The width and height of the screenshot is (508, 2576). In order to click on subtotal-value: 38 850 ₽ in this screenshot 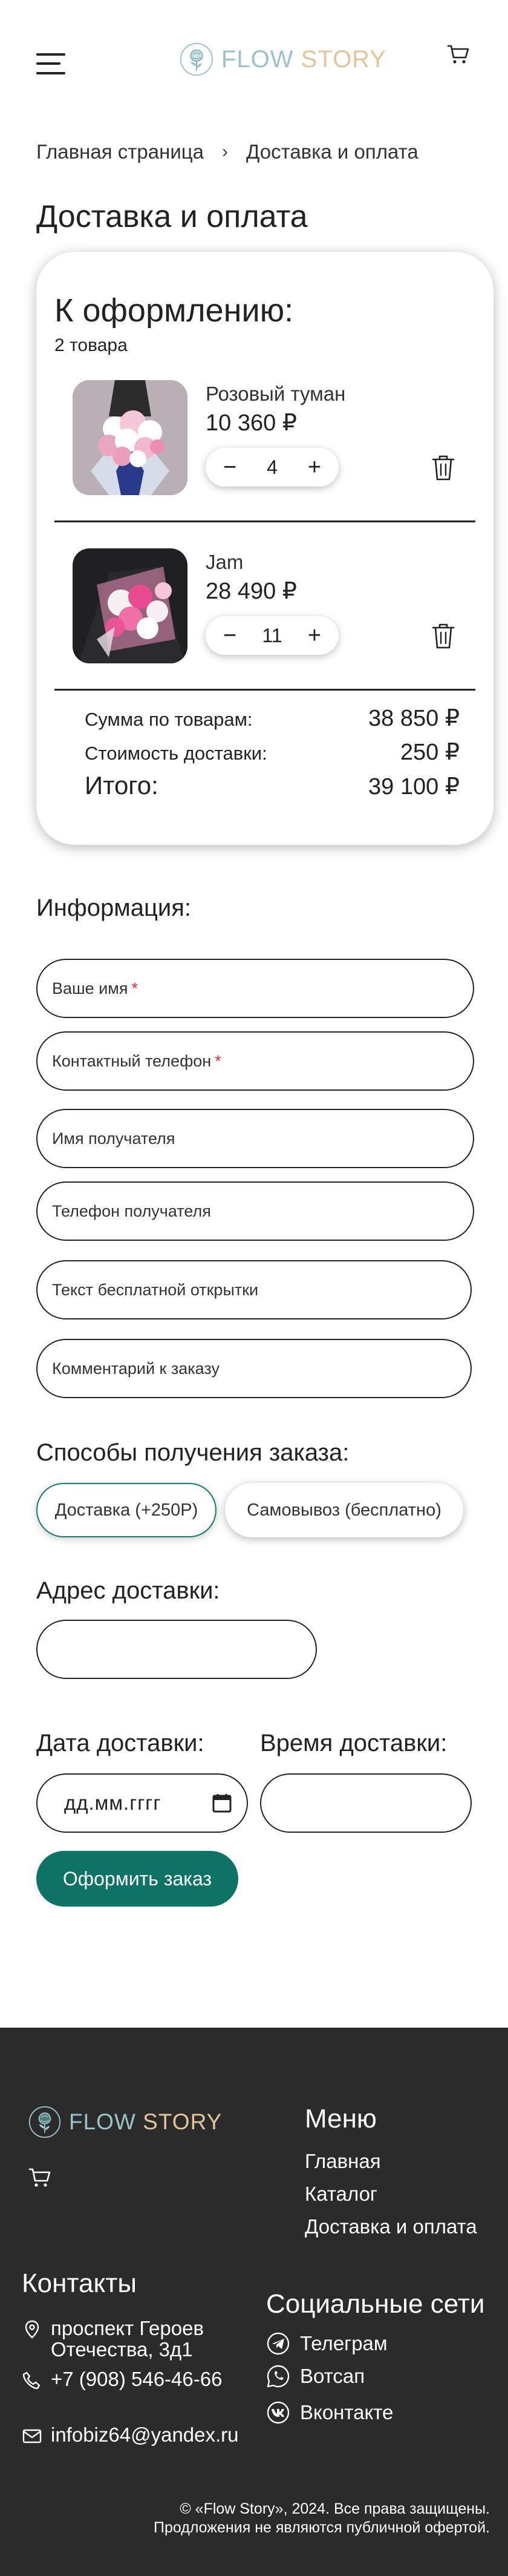, I will do `click(414, 719)`.